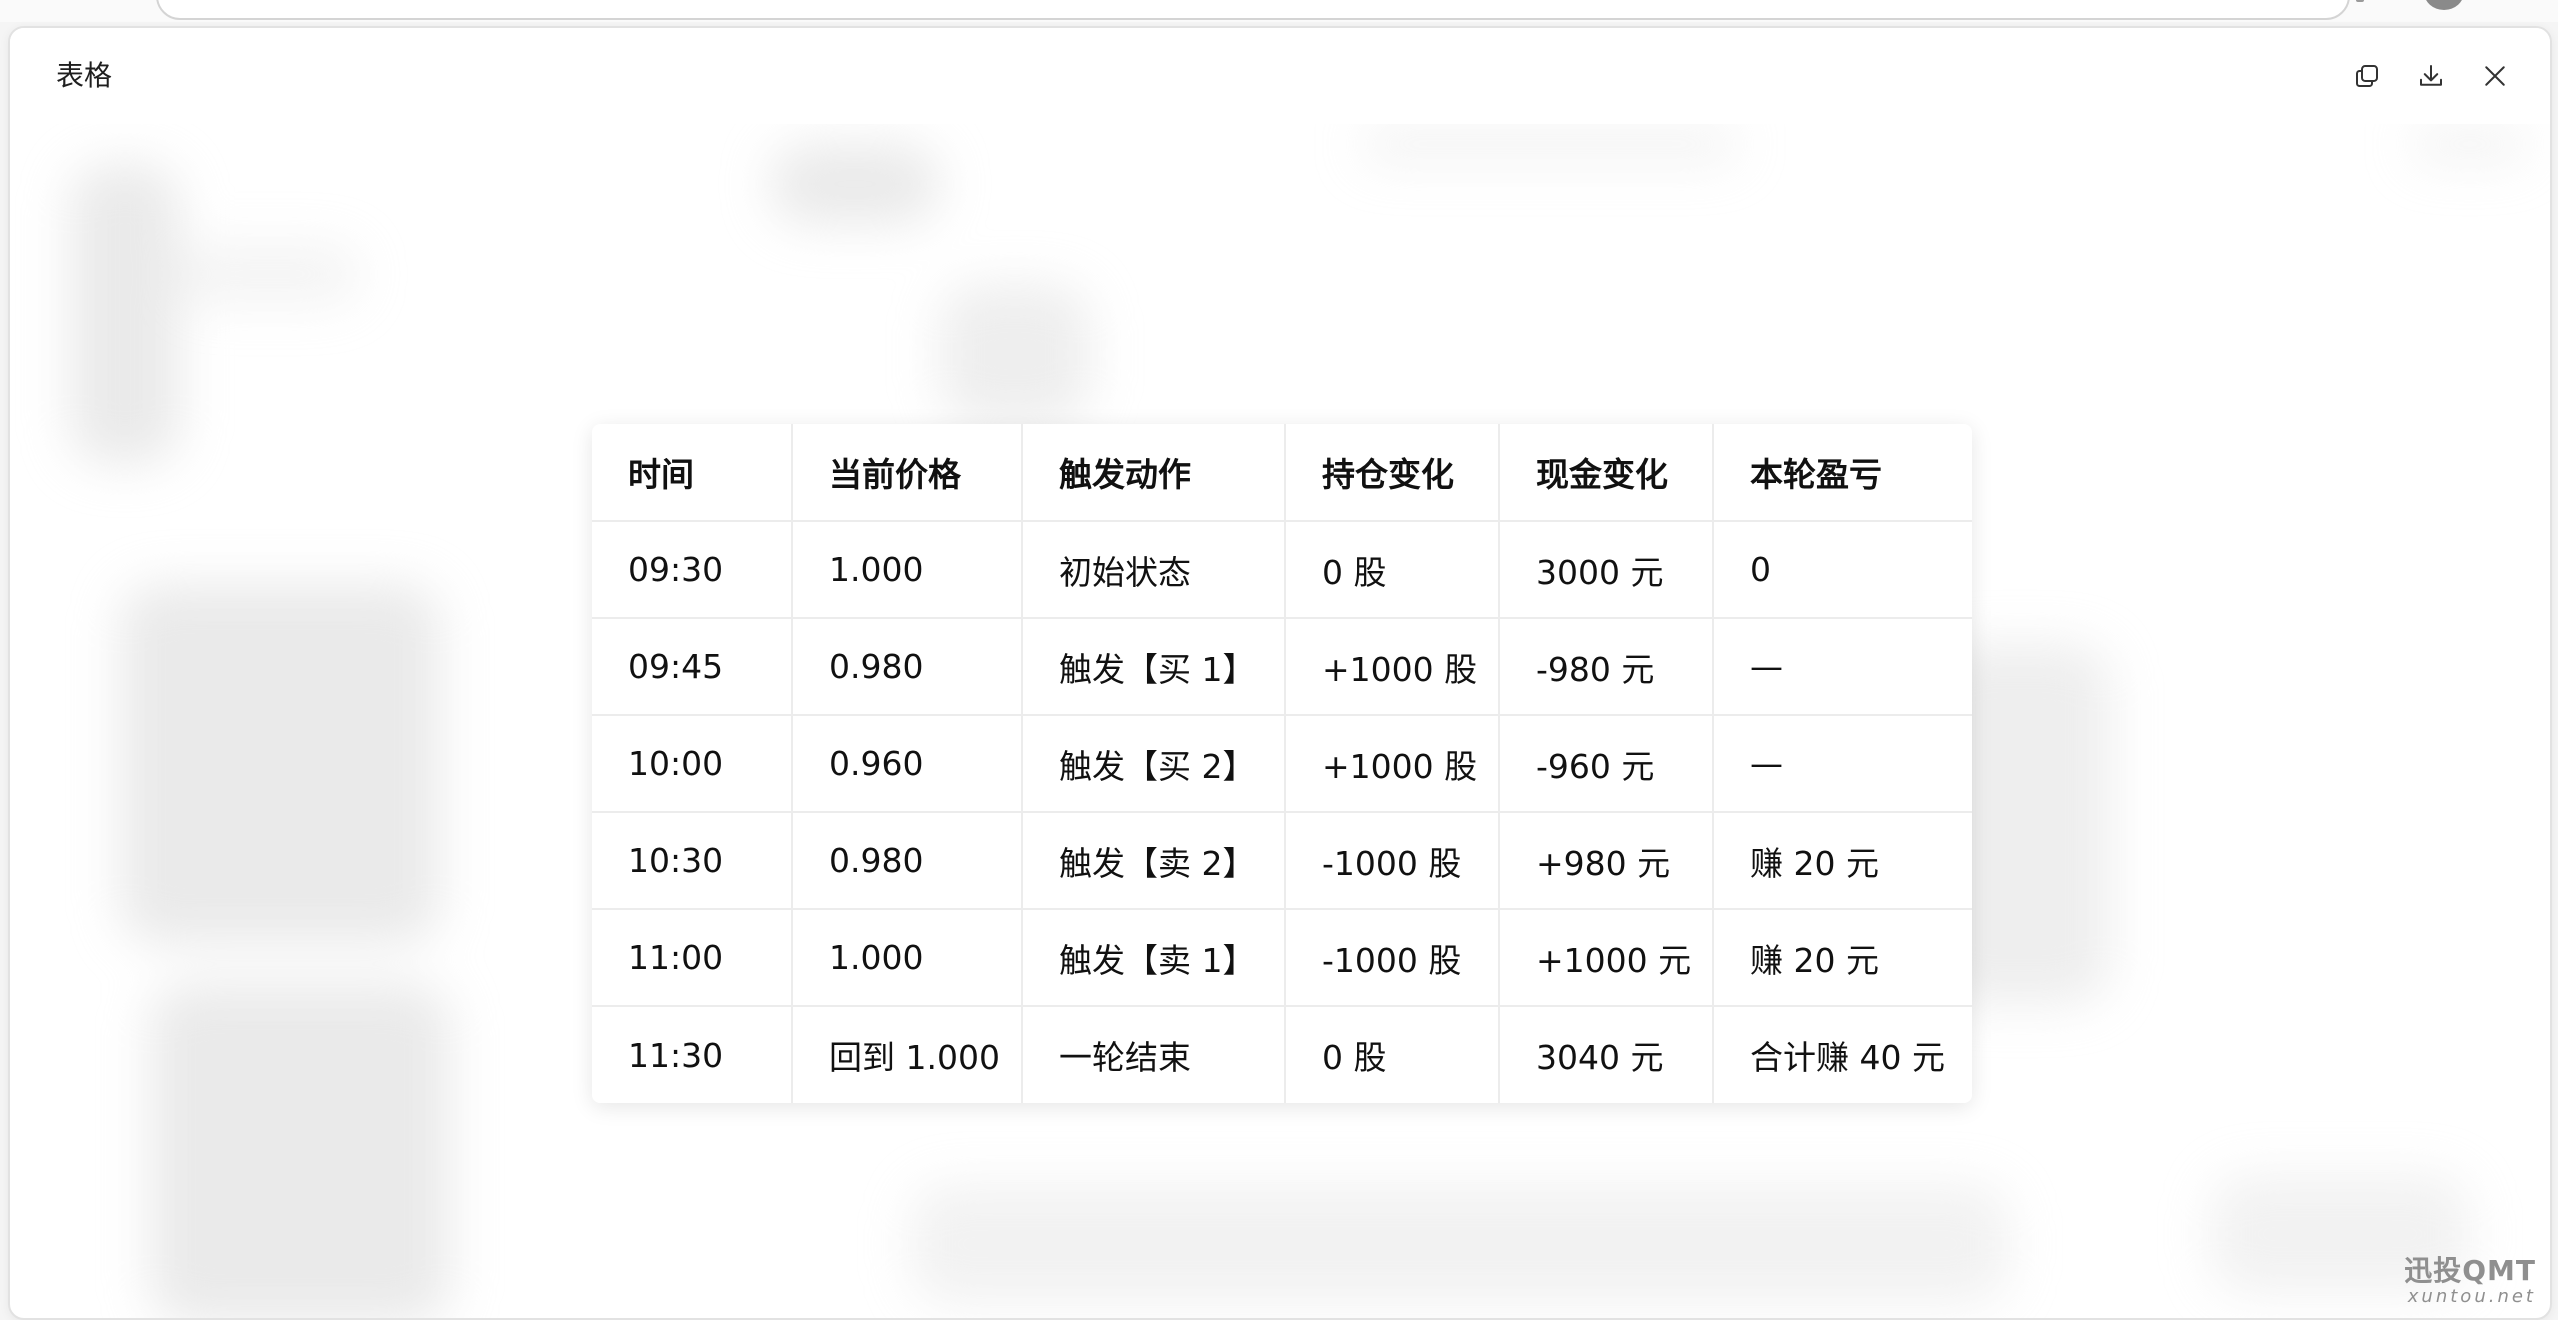 Image resolution: width=2558 pixels, height=1320 pixels. What do you see at coordinates (692, 958) in the screenshot?
I see `table-cell: 11:00` at bounding box center [692, 958].